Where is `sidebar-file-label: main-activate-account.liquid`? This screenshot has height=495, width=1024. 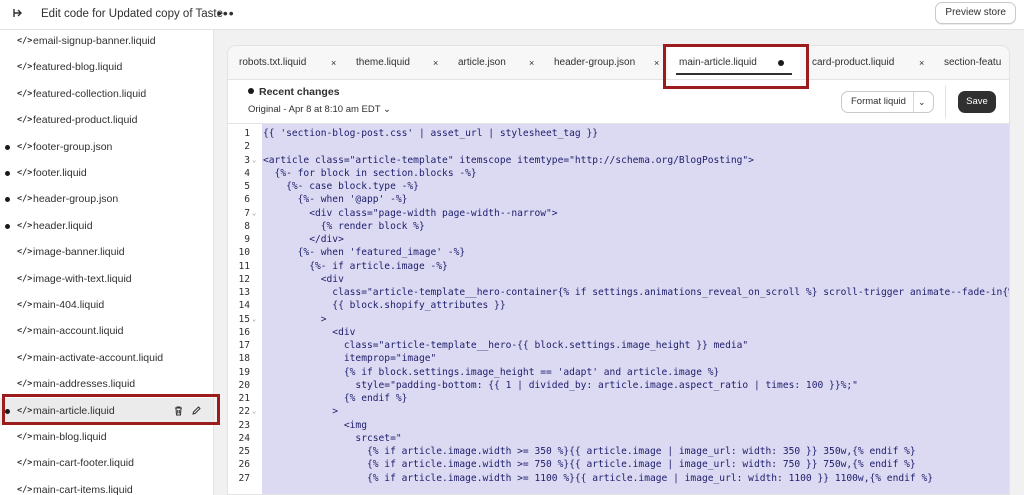 sidebar-file-label: main-activate-account.liquid is located at coordinates (98, 357).